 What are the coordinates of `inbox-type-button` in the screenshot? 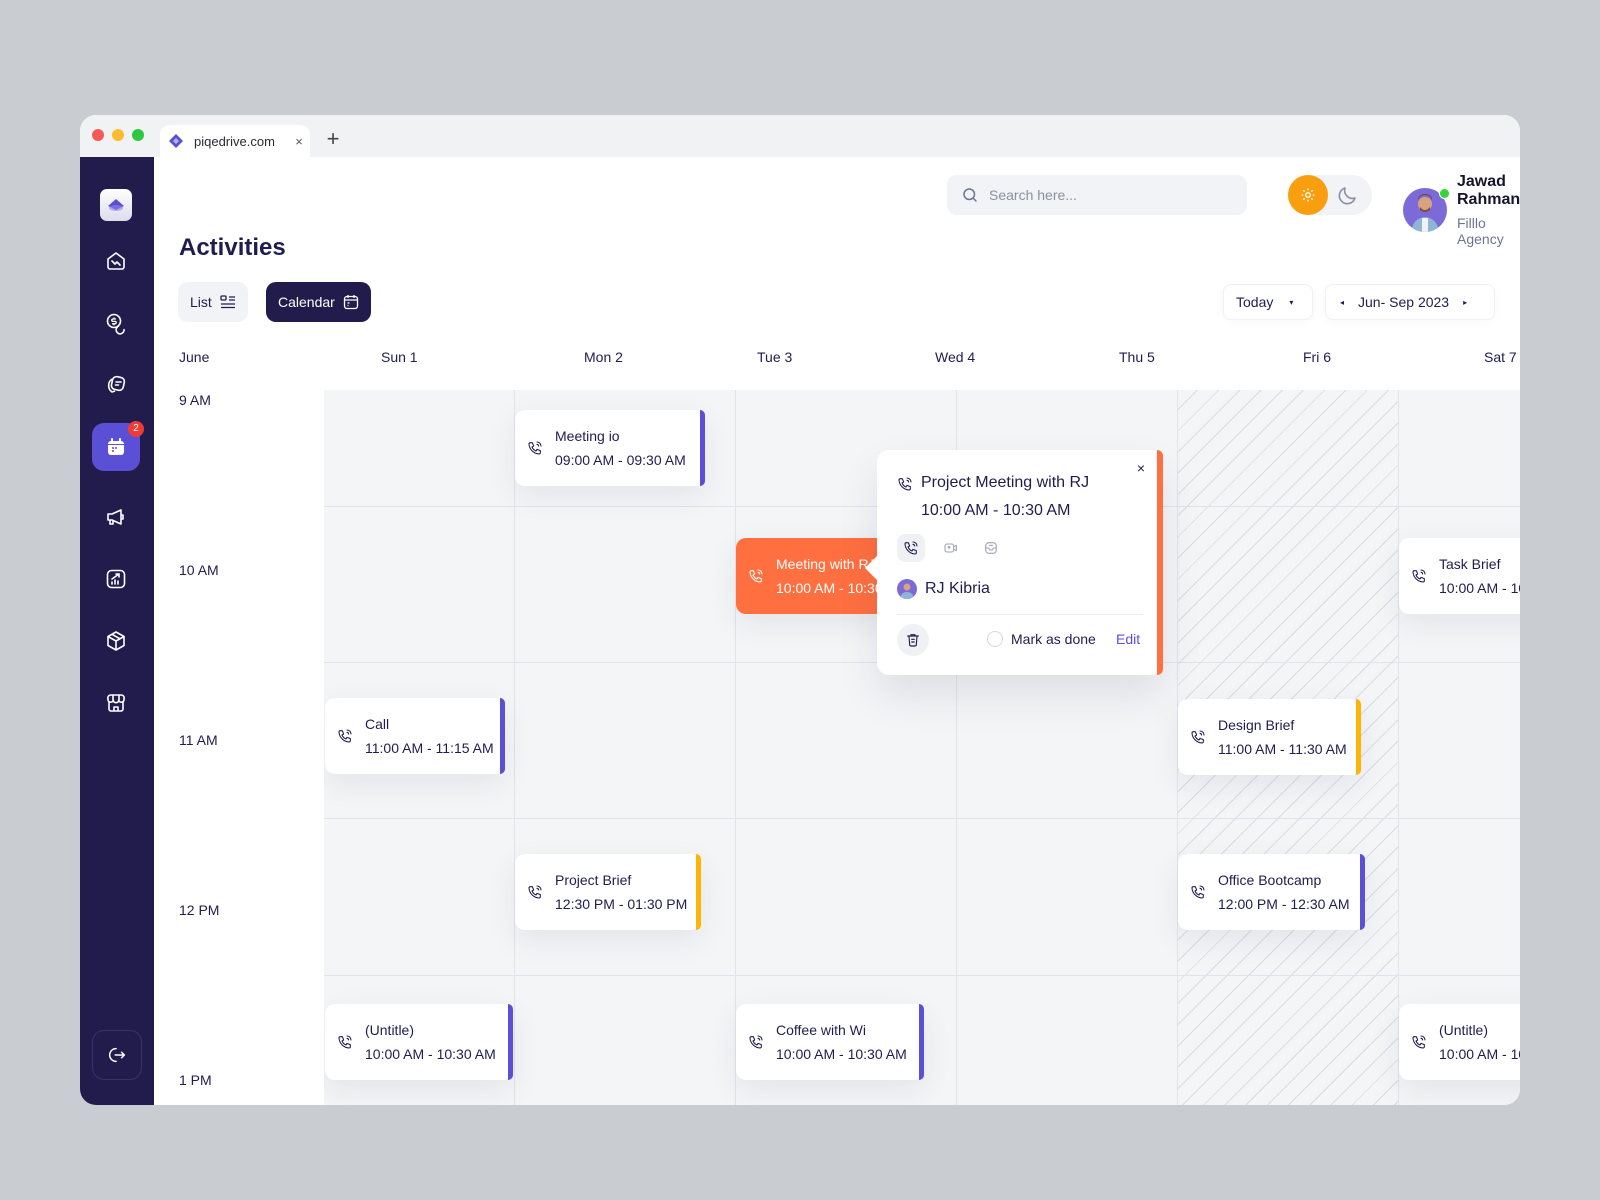 It's located at (991, 548).